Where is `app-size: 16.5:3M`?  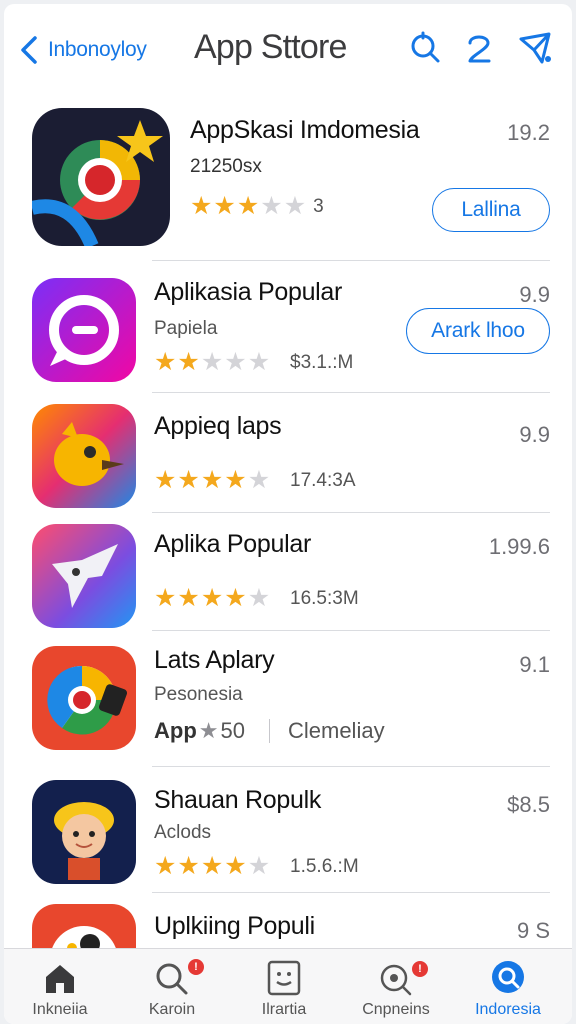
app-size: 16.5:3M is located at coordinates (324, 598).